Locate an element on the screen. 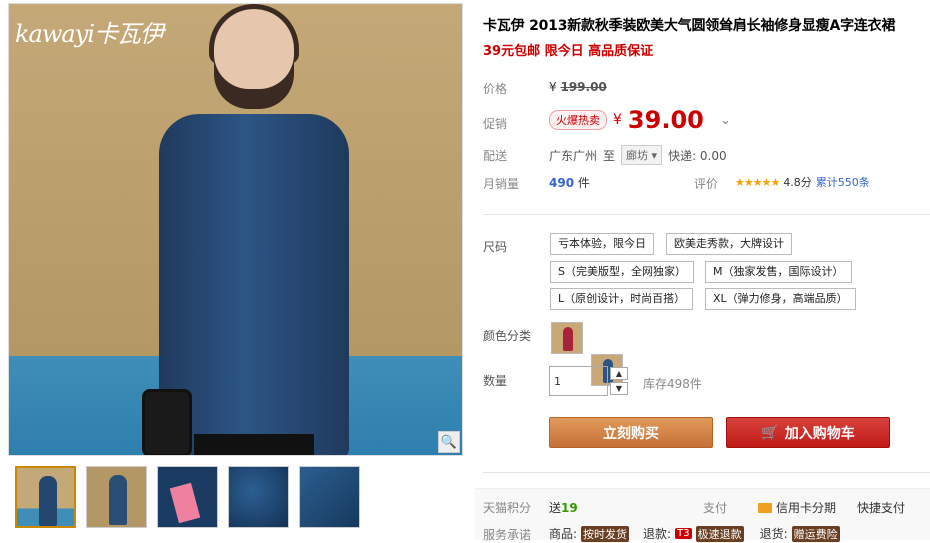  product-title: 卡瓦伊 2013新款秋季装欧美大气圆领耸肩长袖修身显瘦A字连衣裙 is located at coordinates (689, 26).